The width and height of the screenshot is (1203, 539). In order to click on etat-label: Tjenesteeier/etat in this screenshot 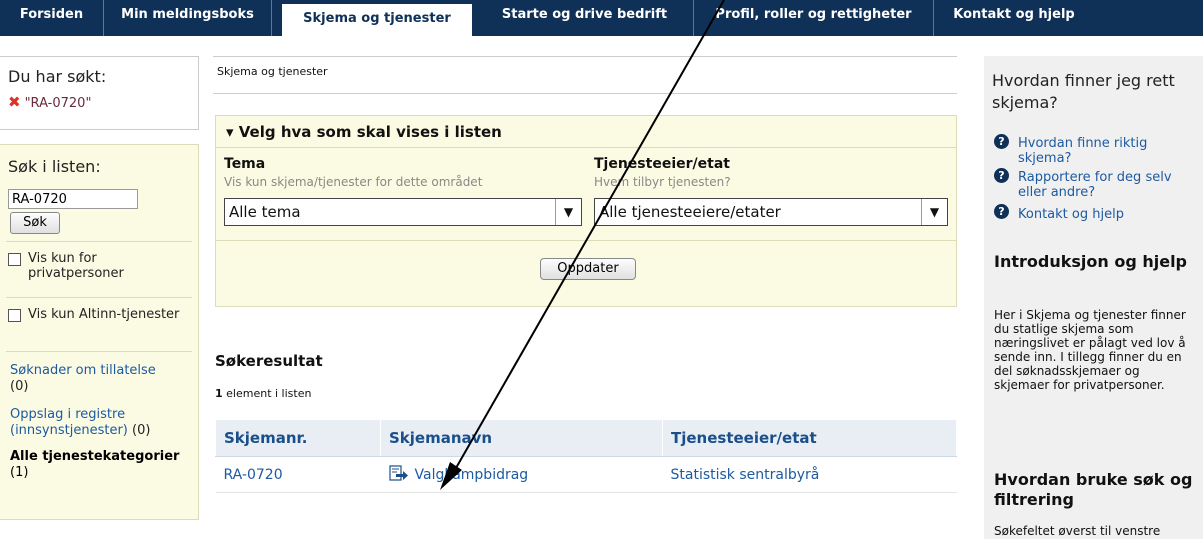, I will do `click(662, 164)`.